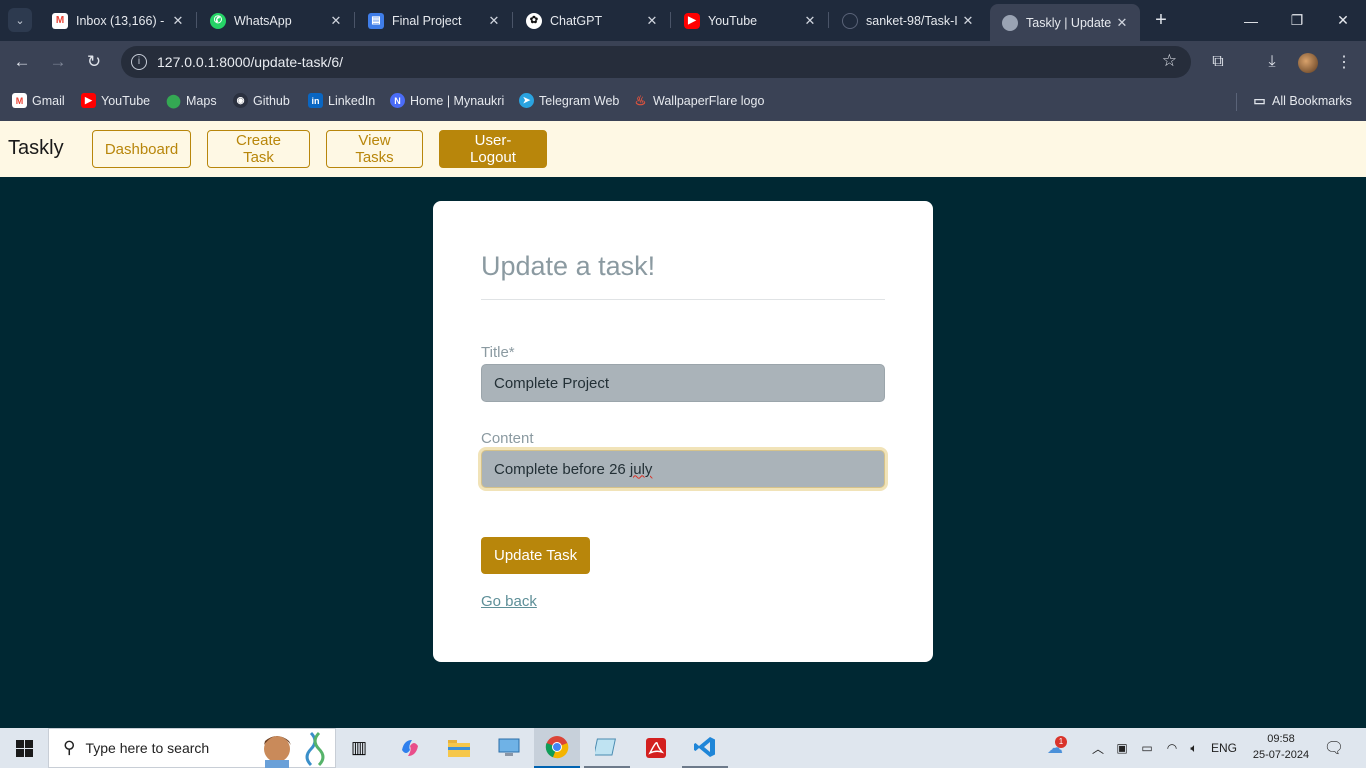  Describe the element at coordinates (191, 100) in the screenshot. I see `bookmark-maps: ⬤ Maps` at that location.